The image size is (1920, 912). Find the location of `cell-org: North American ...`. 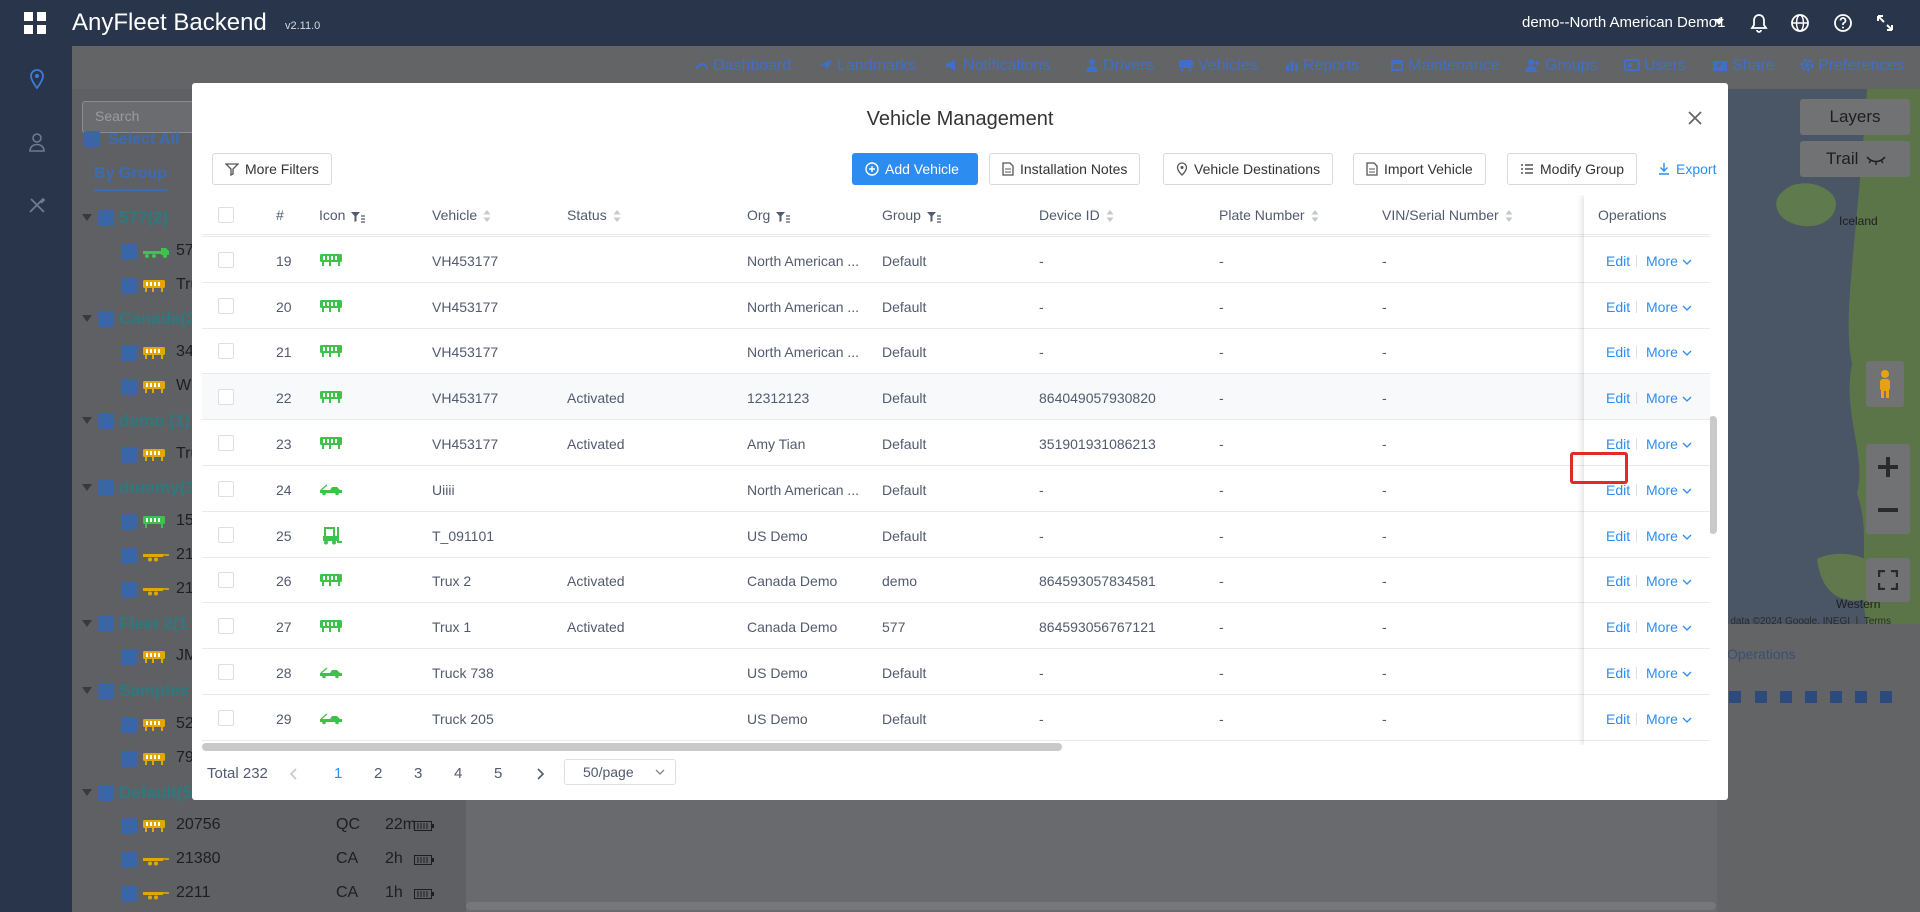

cell-org: North American ... is located at coordinates (803, 306).